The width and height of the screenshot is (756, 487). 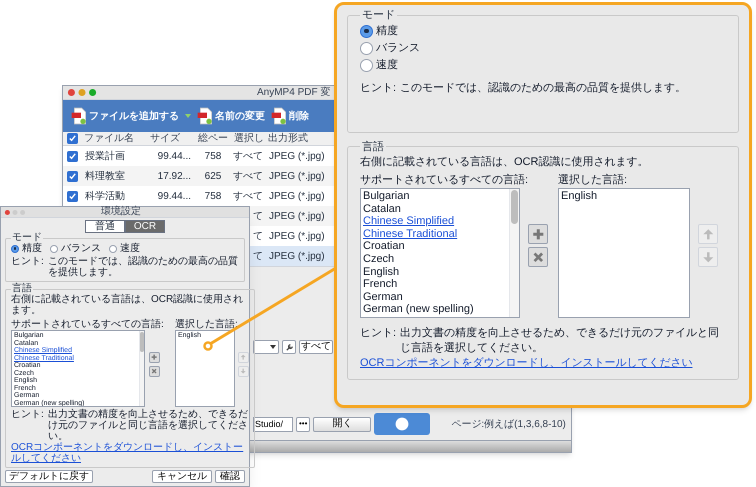 What do you see at coordinates (436, 309) in the screenshot?
I see `list-item: German (new spelling)` at bounding box center [436, 309].